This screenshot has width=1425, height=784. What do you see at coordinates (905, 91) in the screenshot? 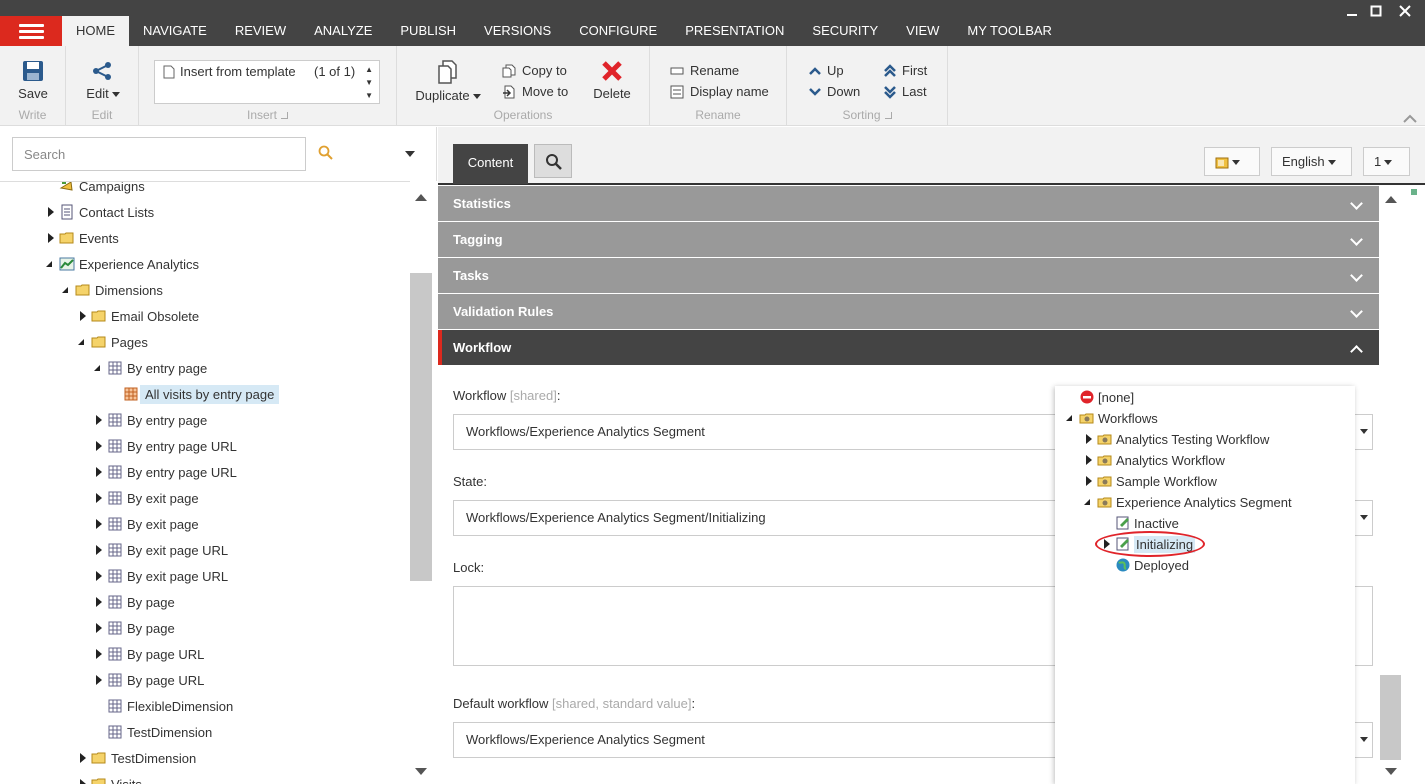
I see `sort-last-button: Last` at bounding box center [905, 91].